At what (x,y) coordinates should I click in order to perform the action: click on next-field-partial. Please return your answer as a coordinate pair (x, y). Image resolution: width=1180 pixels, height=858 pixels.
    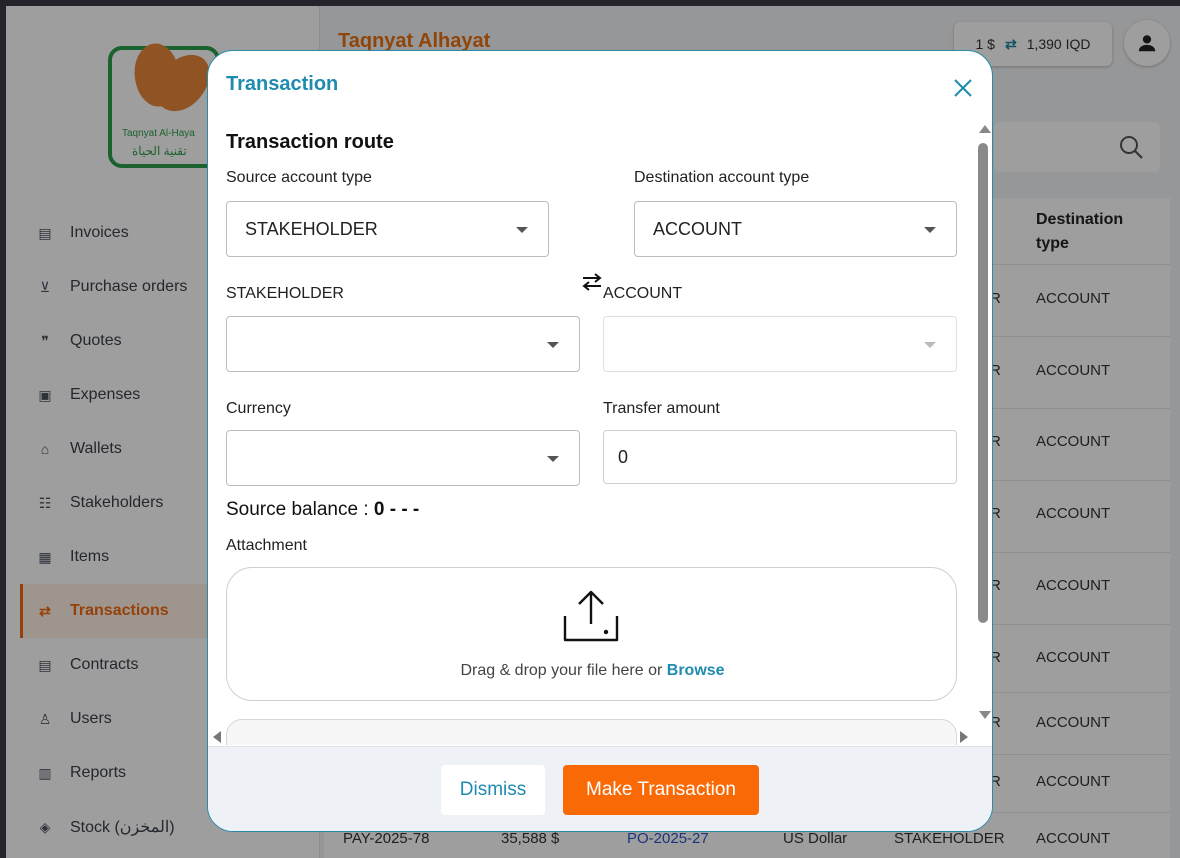
    Looking at the image, I should click on (591, 732).